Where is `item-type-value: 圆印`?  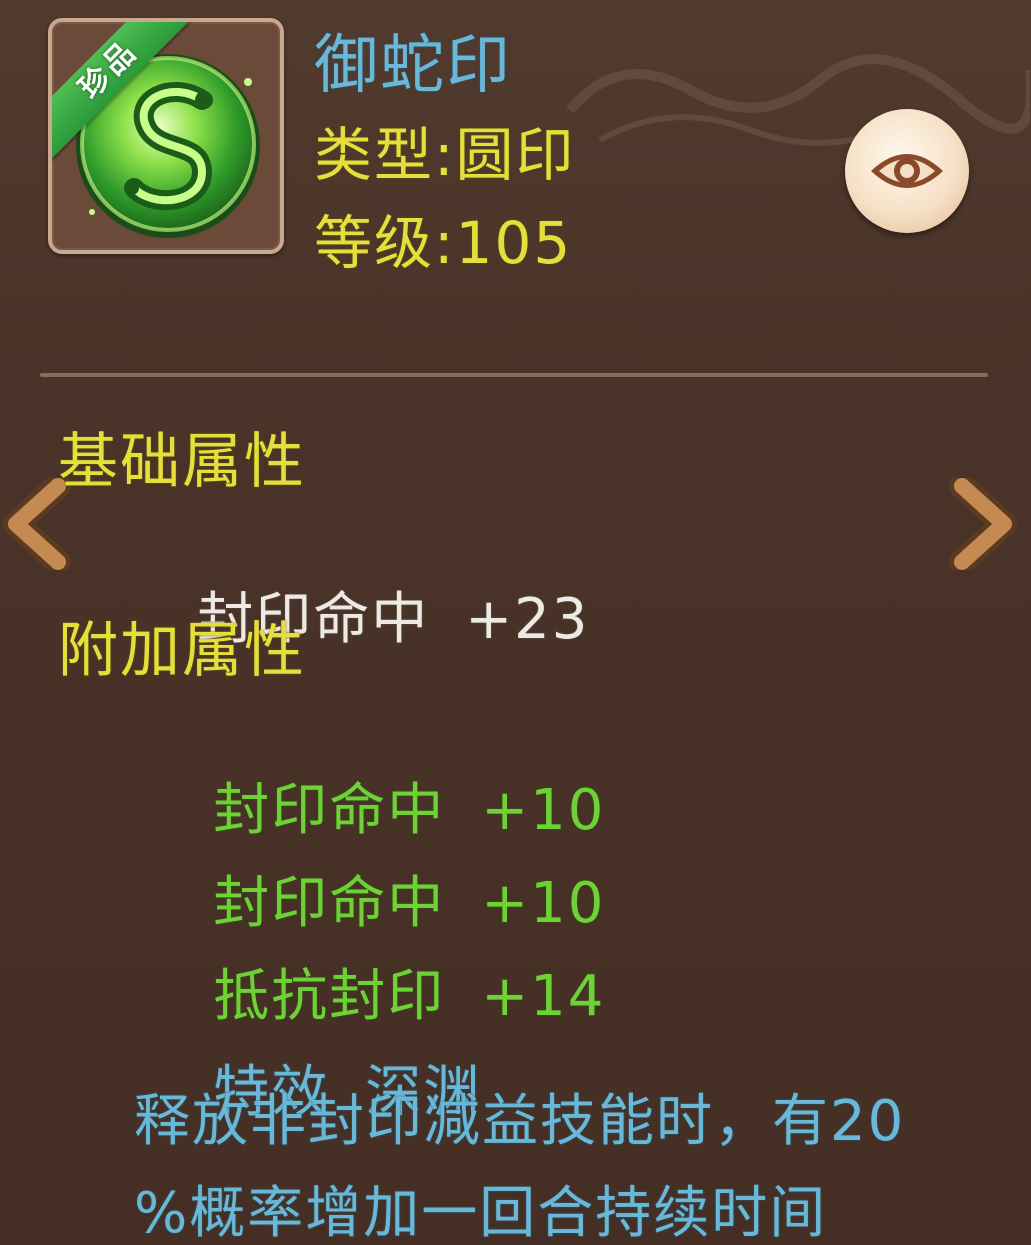
item-type-value: 圆印 is located at coordinates (515, 155).